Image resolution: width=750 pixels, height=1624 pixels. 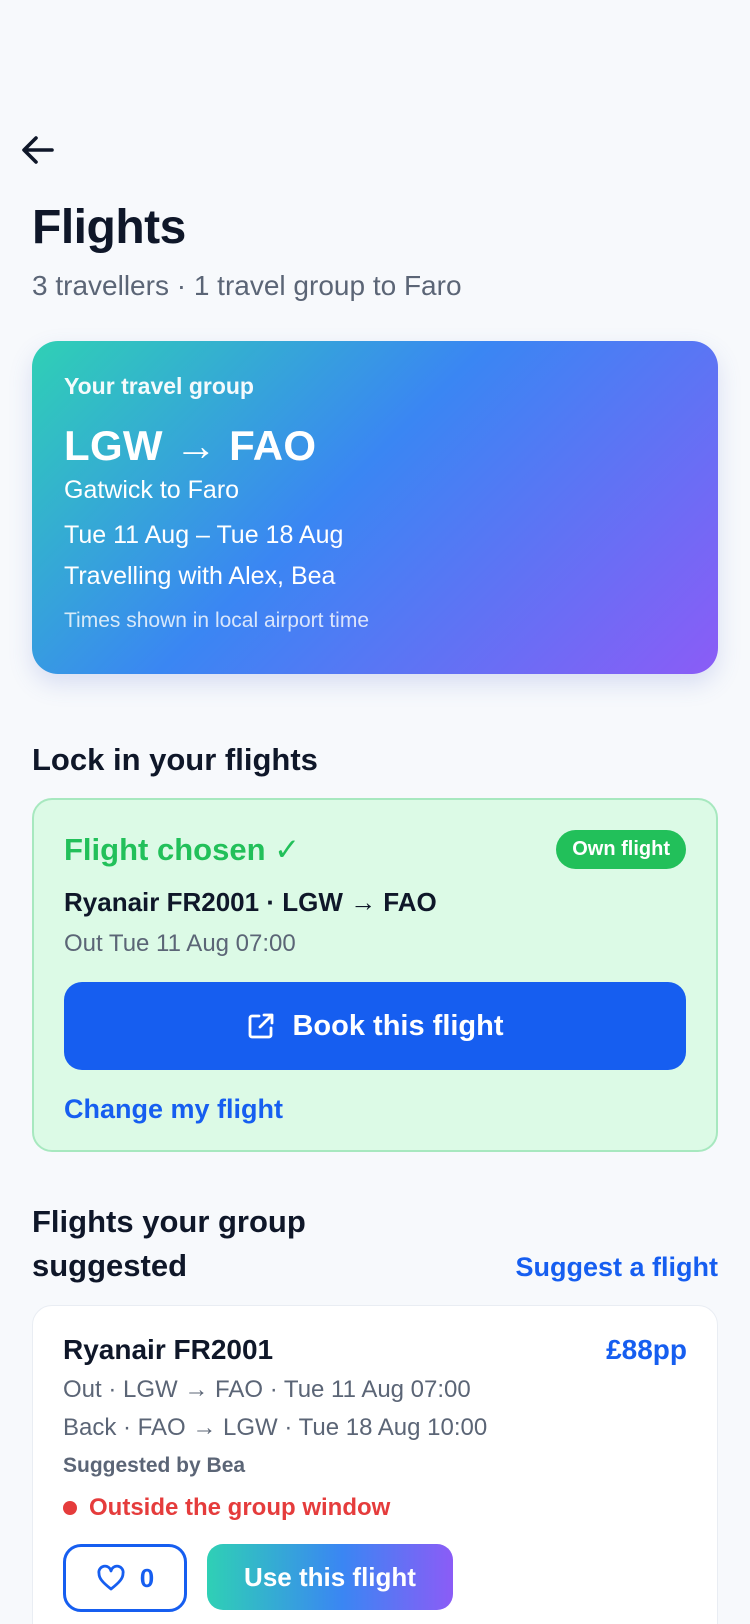 I want to click on arrow-left-icon, so click(x=38, y=150).